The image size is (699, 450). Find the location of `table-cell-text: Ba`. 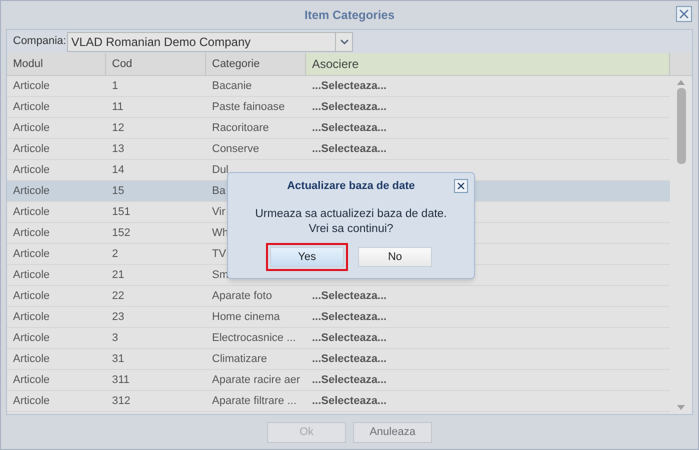

table-cell-text: Ba is located at coordinates (219, 191).